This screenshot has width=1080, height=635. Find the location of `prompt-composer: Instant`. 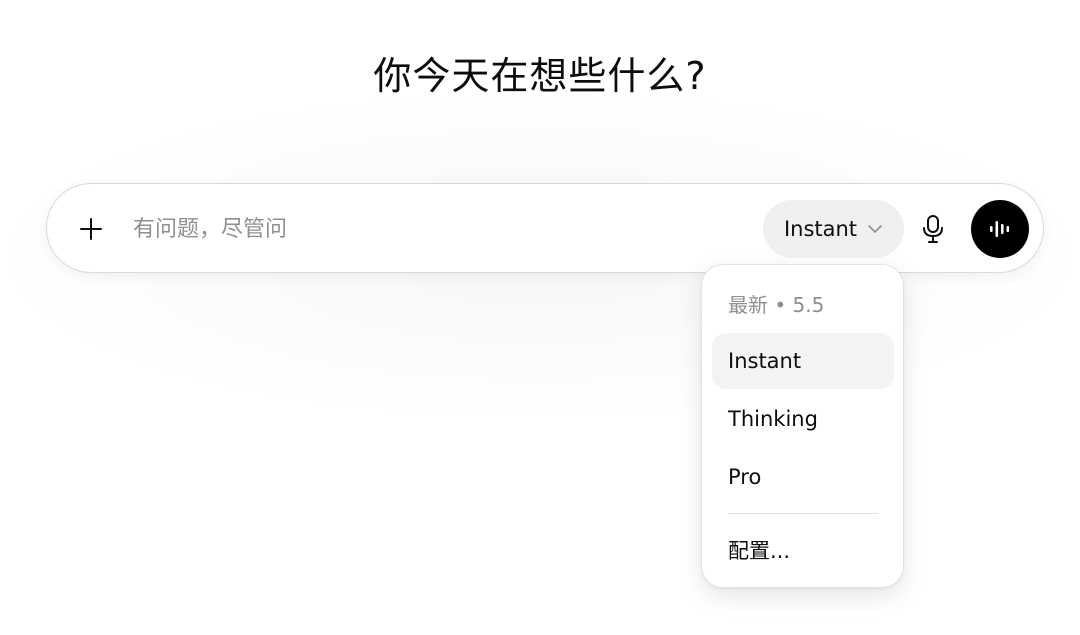

prompt-composer: Instant is located at coordinates (545, 228).